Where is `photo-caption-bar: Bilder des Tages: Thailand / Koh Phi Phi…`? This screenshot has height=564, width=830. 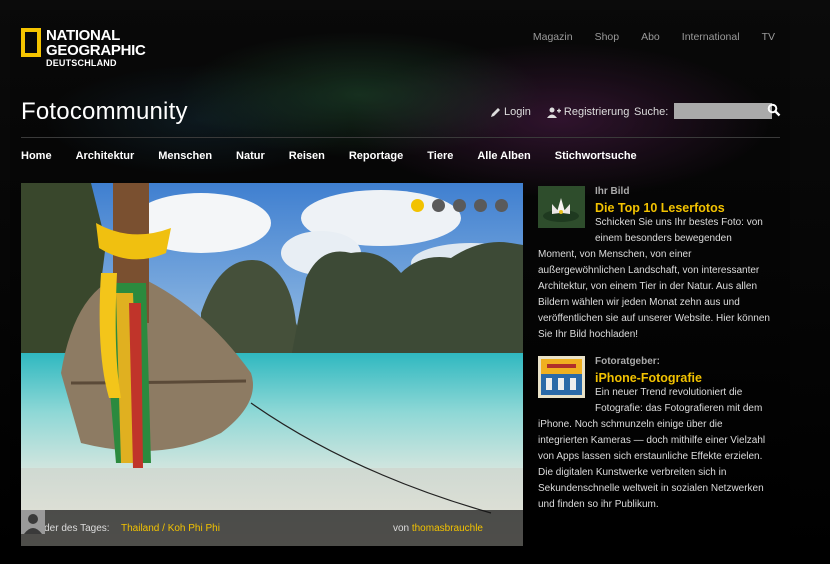
photo-caption-bar: Bilder des Tages: Thailand / Koh Phi Phi… is located at coordinates (272, 528).